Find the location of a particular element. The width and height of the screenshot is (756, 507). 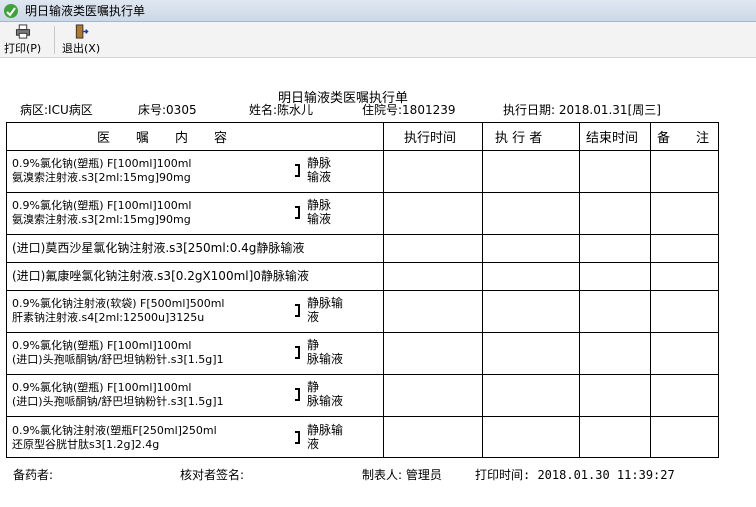

table-row: (进口)氟康唑氯化钠注射液.s3[0.2gX100ml]0静脉输液 is located at coordinates (195, 276).